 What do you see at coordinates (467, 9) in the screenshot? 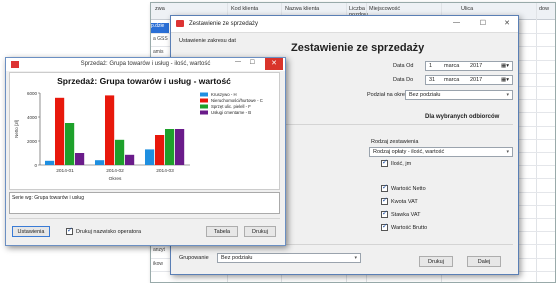
I see `column-header: Ulica` at bounding box center [467, 9].